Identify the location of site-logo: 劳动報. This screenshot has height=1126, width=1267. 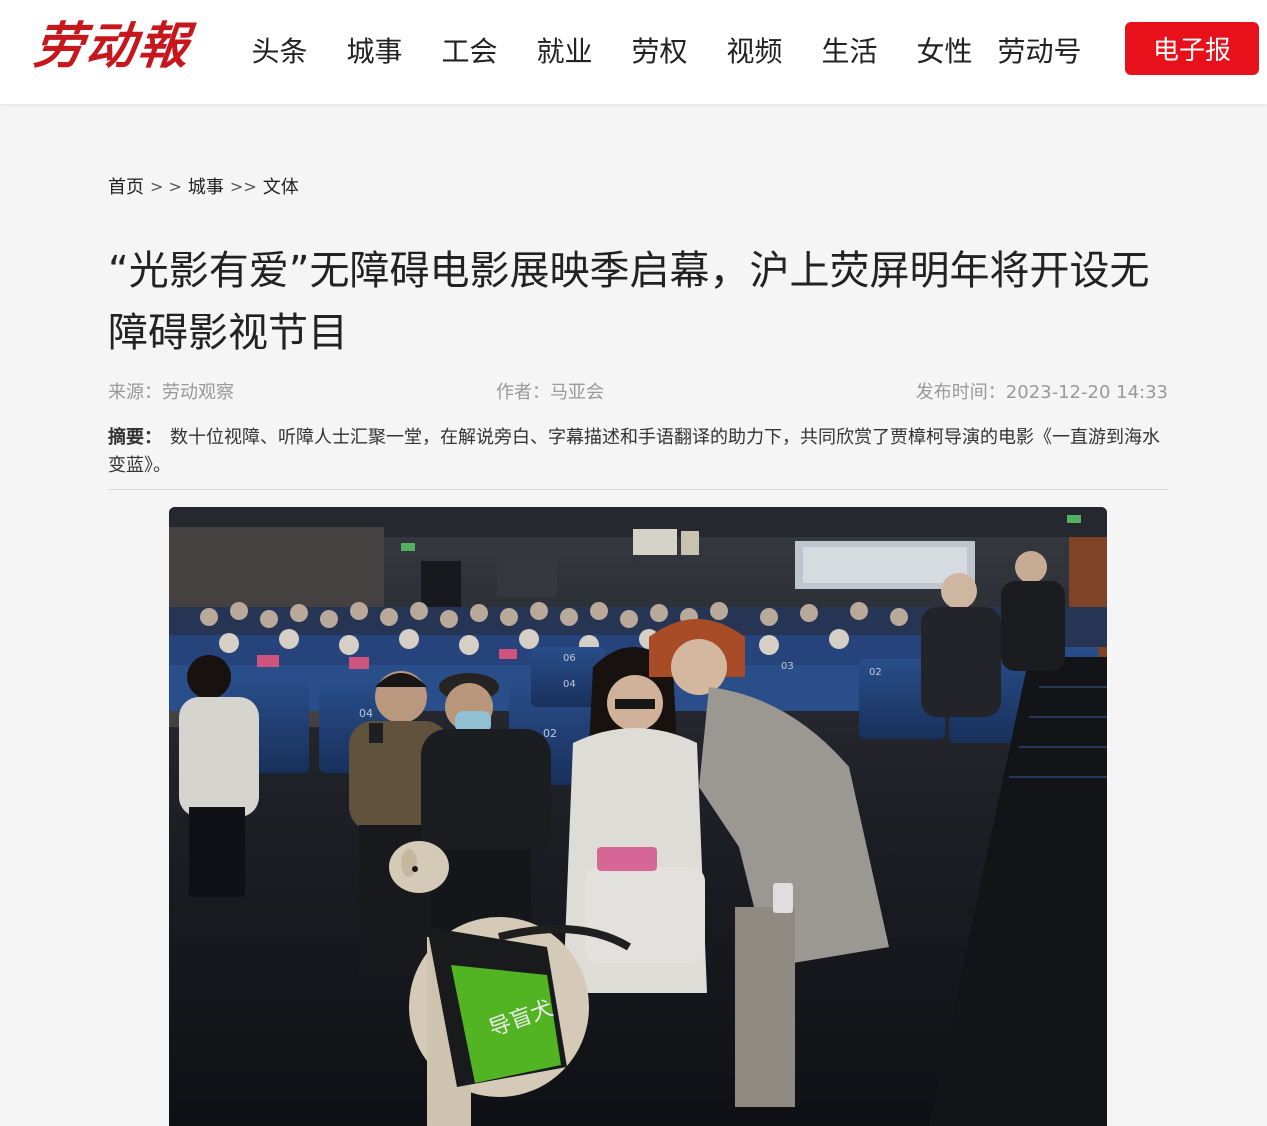
(112, 46).